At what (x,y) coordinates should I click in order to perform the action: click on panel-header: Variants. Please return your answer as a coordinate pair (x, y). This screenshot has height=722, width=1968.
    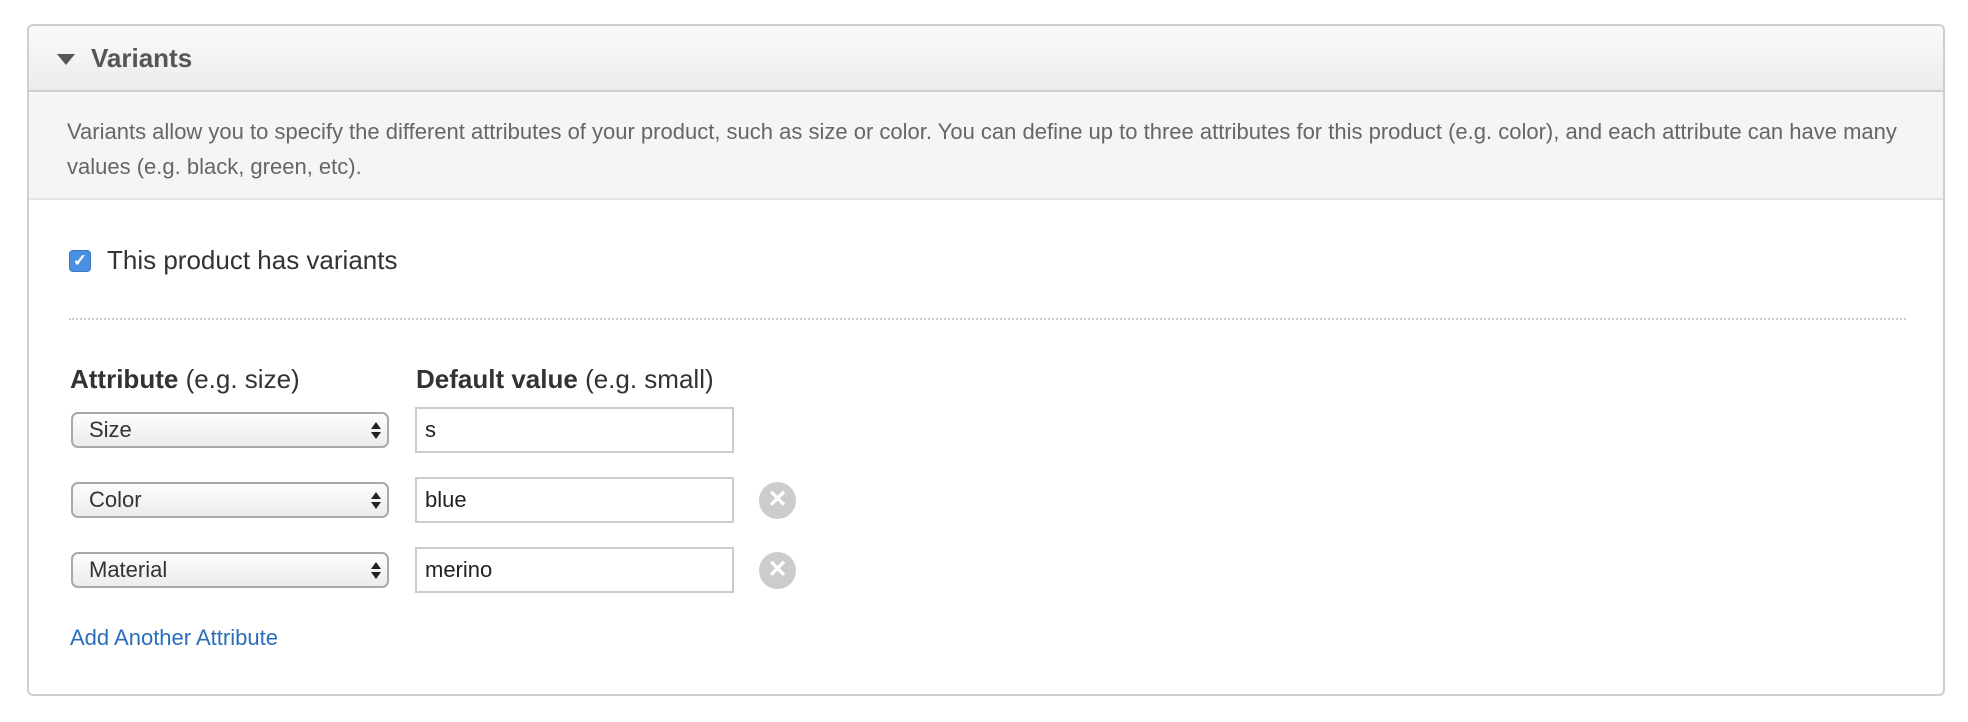
    Looking at the image, I should click on (986, 59).